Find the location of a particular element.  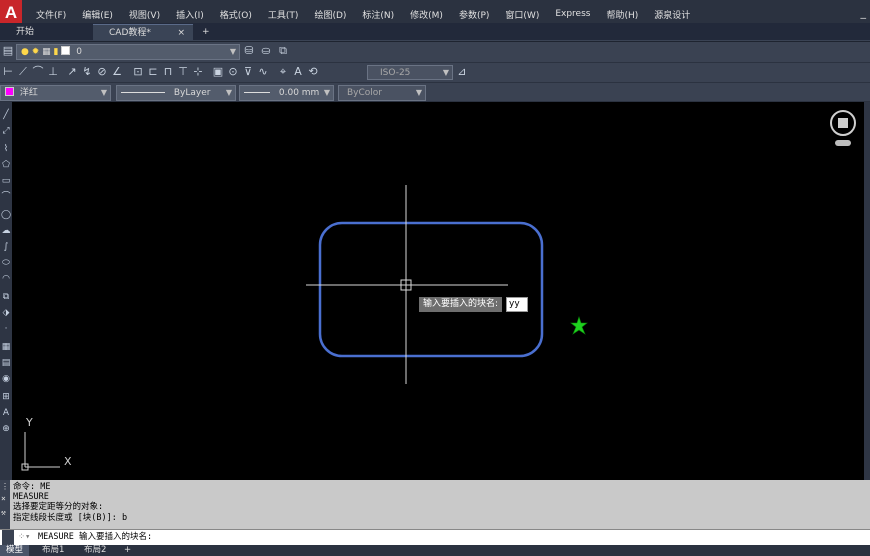

layer-match-icon: ⛀ is located at coordinates (266, 51).